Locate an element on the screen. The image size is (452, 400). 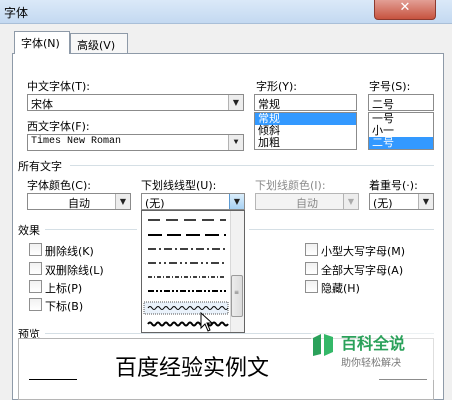
close-icon: ✕ is located at coordinates (405, 7).